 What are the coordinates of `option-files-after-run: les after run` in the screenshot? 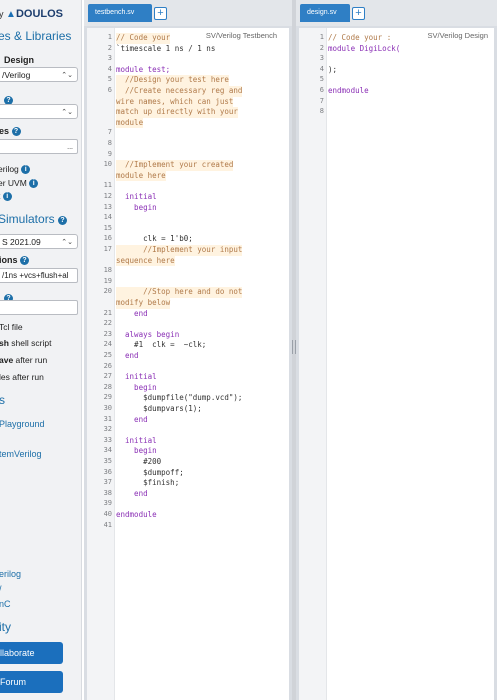 It's located at (22, 377).